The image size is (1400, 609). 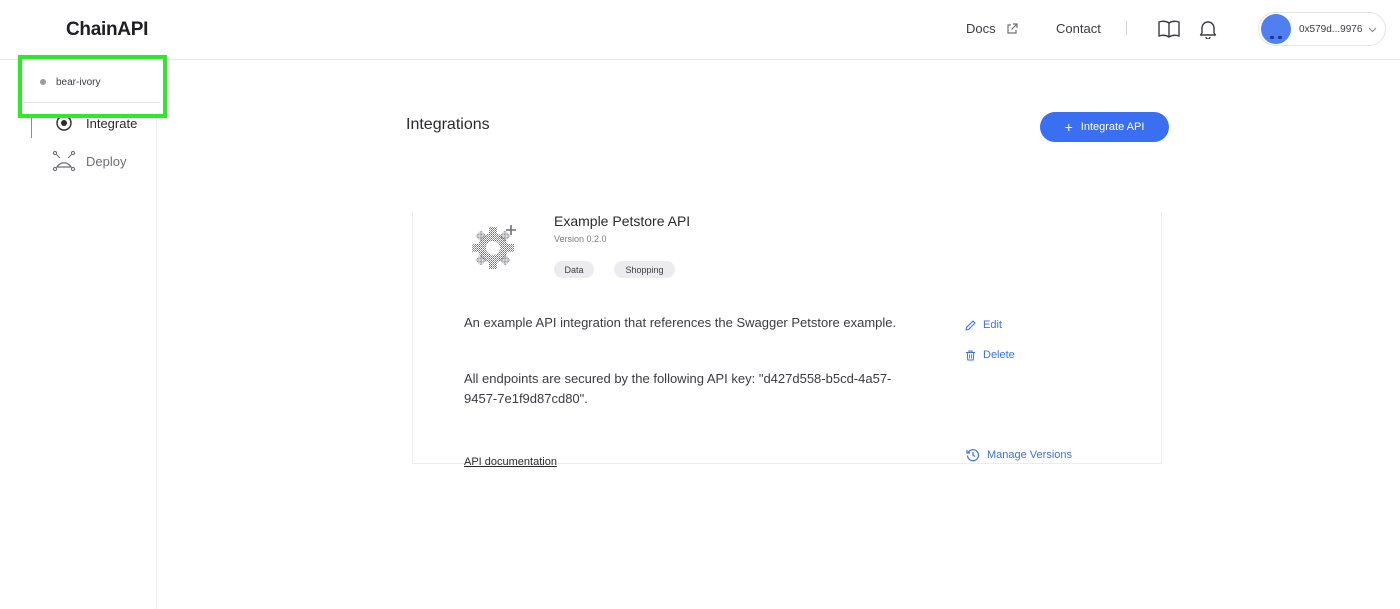 What do you see at coordinates (1208, 29) in the screenshot?
I see `bell-icon` at bounding box center [1208, 29].